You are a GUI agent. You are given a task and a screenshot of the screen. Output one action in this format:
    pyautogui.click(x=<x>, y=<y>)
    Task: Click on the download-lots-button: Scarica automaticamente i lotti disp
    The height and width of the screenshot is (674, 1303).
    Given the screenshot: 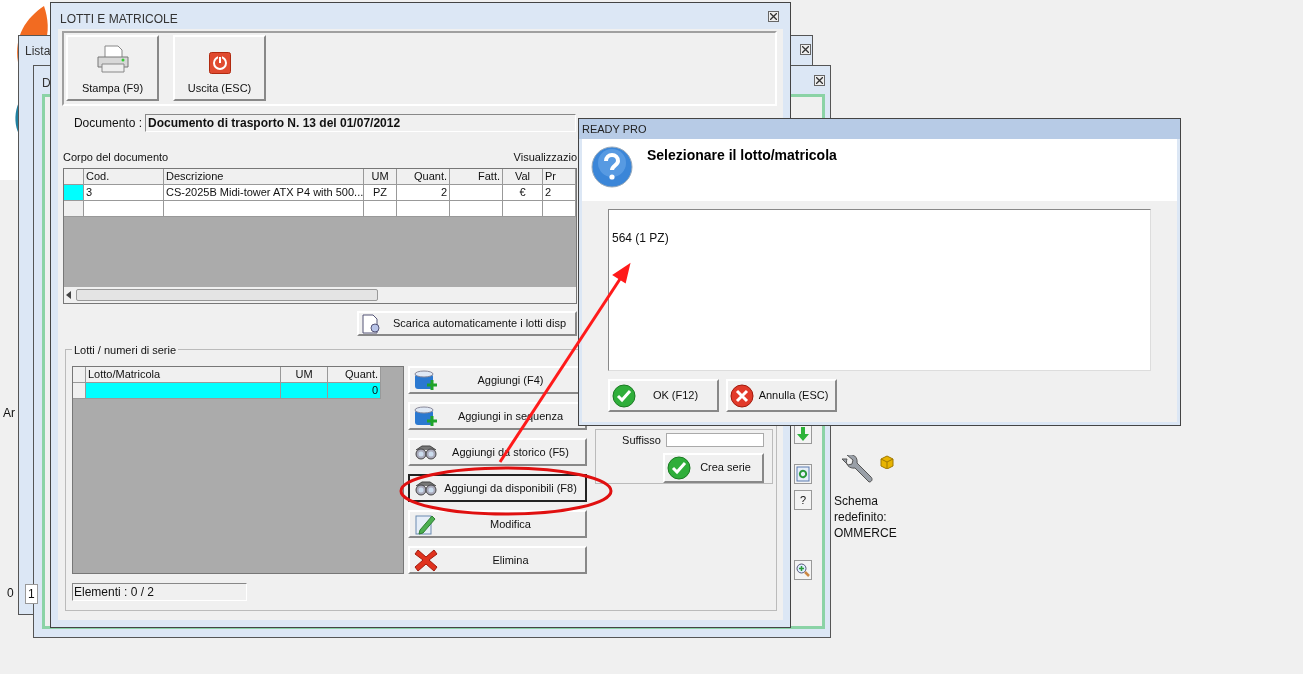 What is the action you would take?
    pyautogui.click(x=467, y=323)
    